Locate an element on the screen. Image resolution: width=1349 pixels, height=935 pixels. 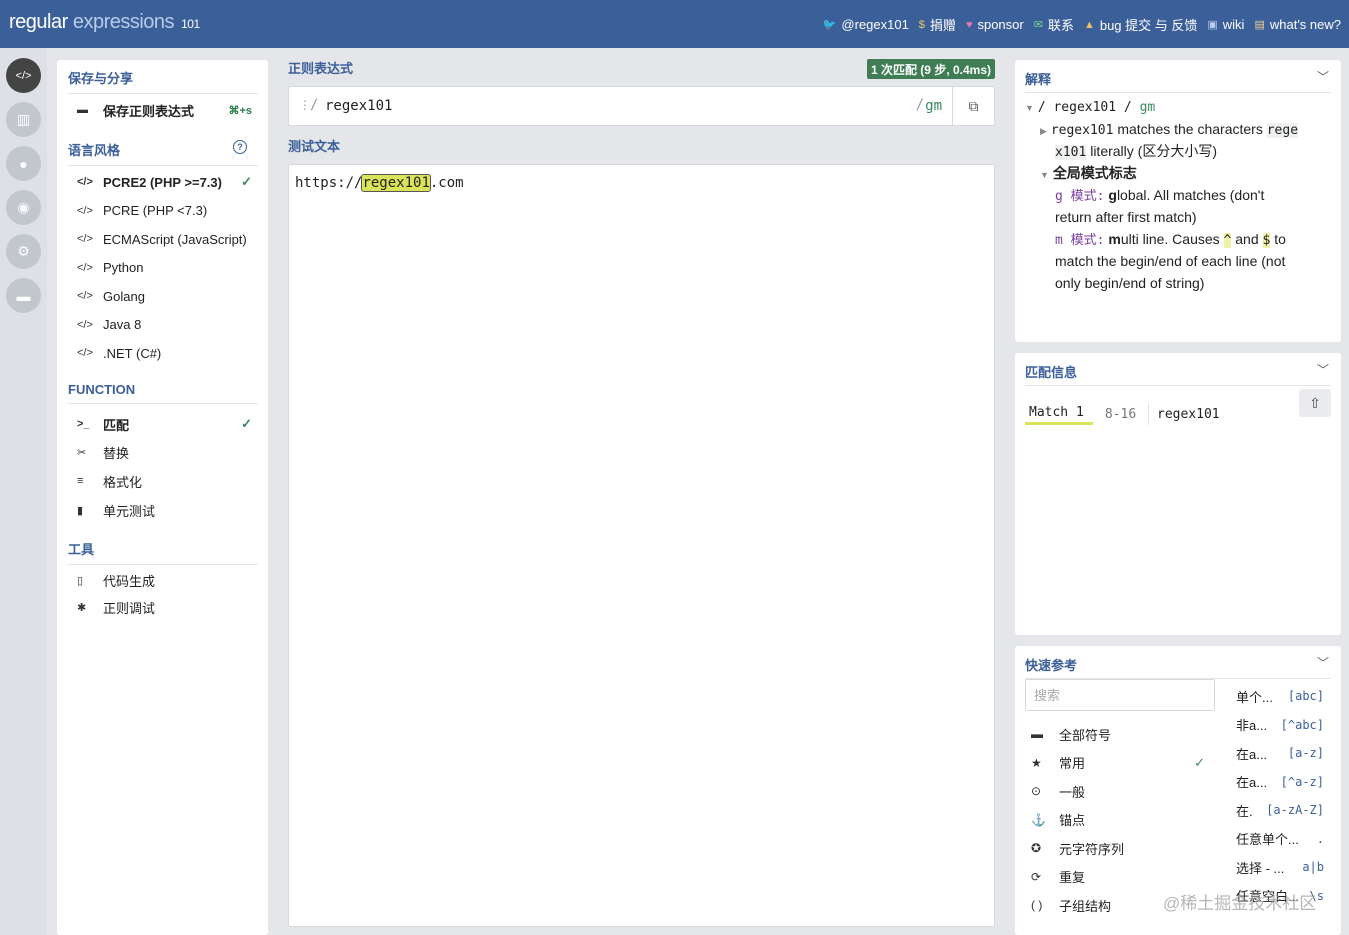
wiki-icon: ▣ is located at coordinates (1212, 25).